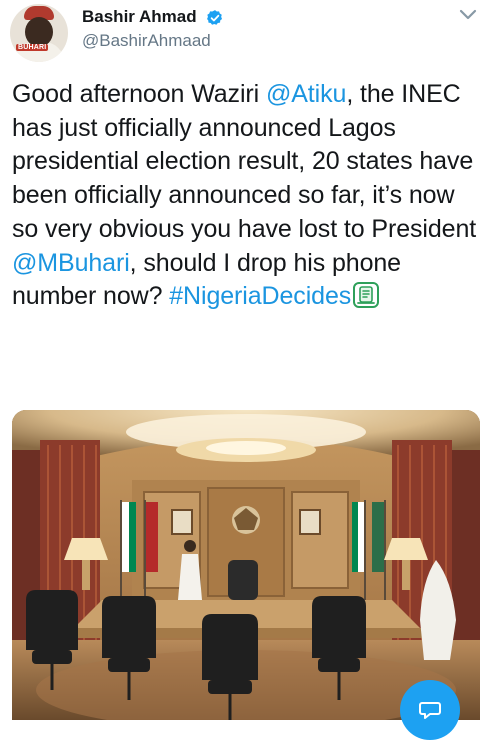 The width and height of the screenshot is (492, 740). Describe the element at coordinates (215, 17) in the screenshot. I see `verified-badge-icon` at that location.